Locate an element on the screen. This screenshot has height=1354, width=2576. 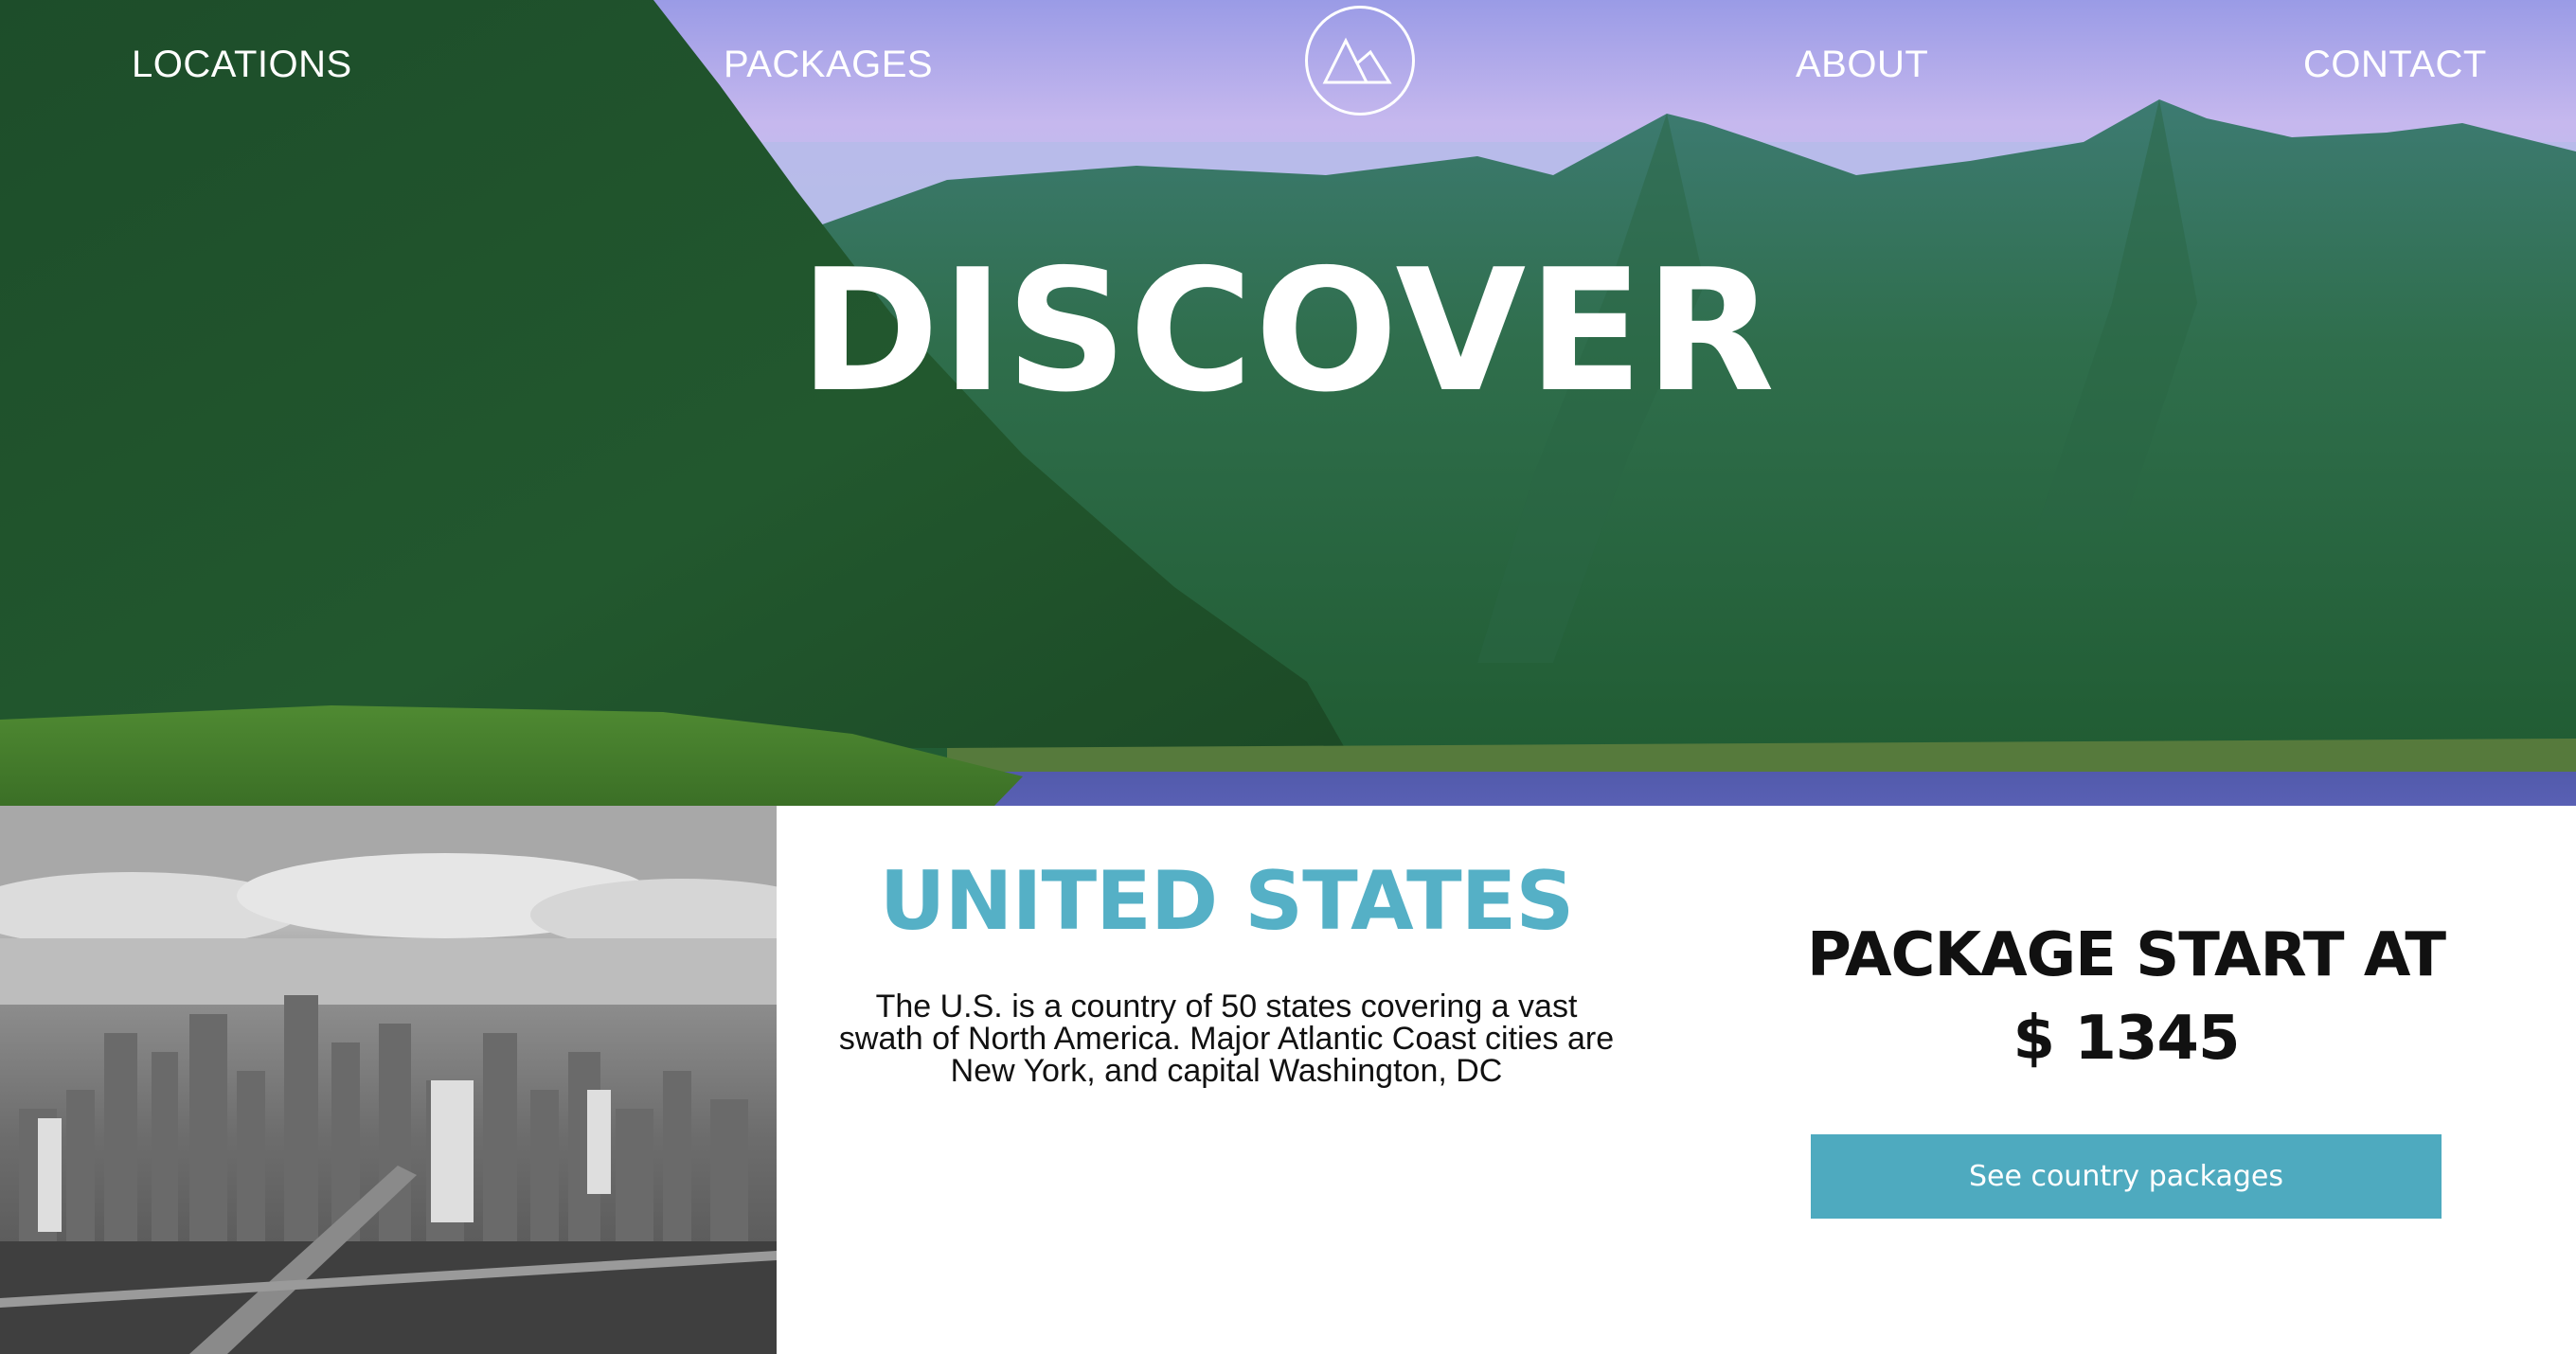
logo-mountain-icon is located at coordinates (1360, 61).